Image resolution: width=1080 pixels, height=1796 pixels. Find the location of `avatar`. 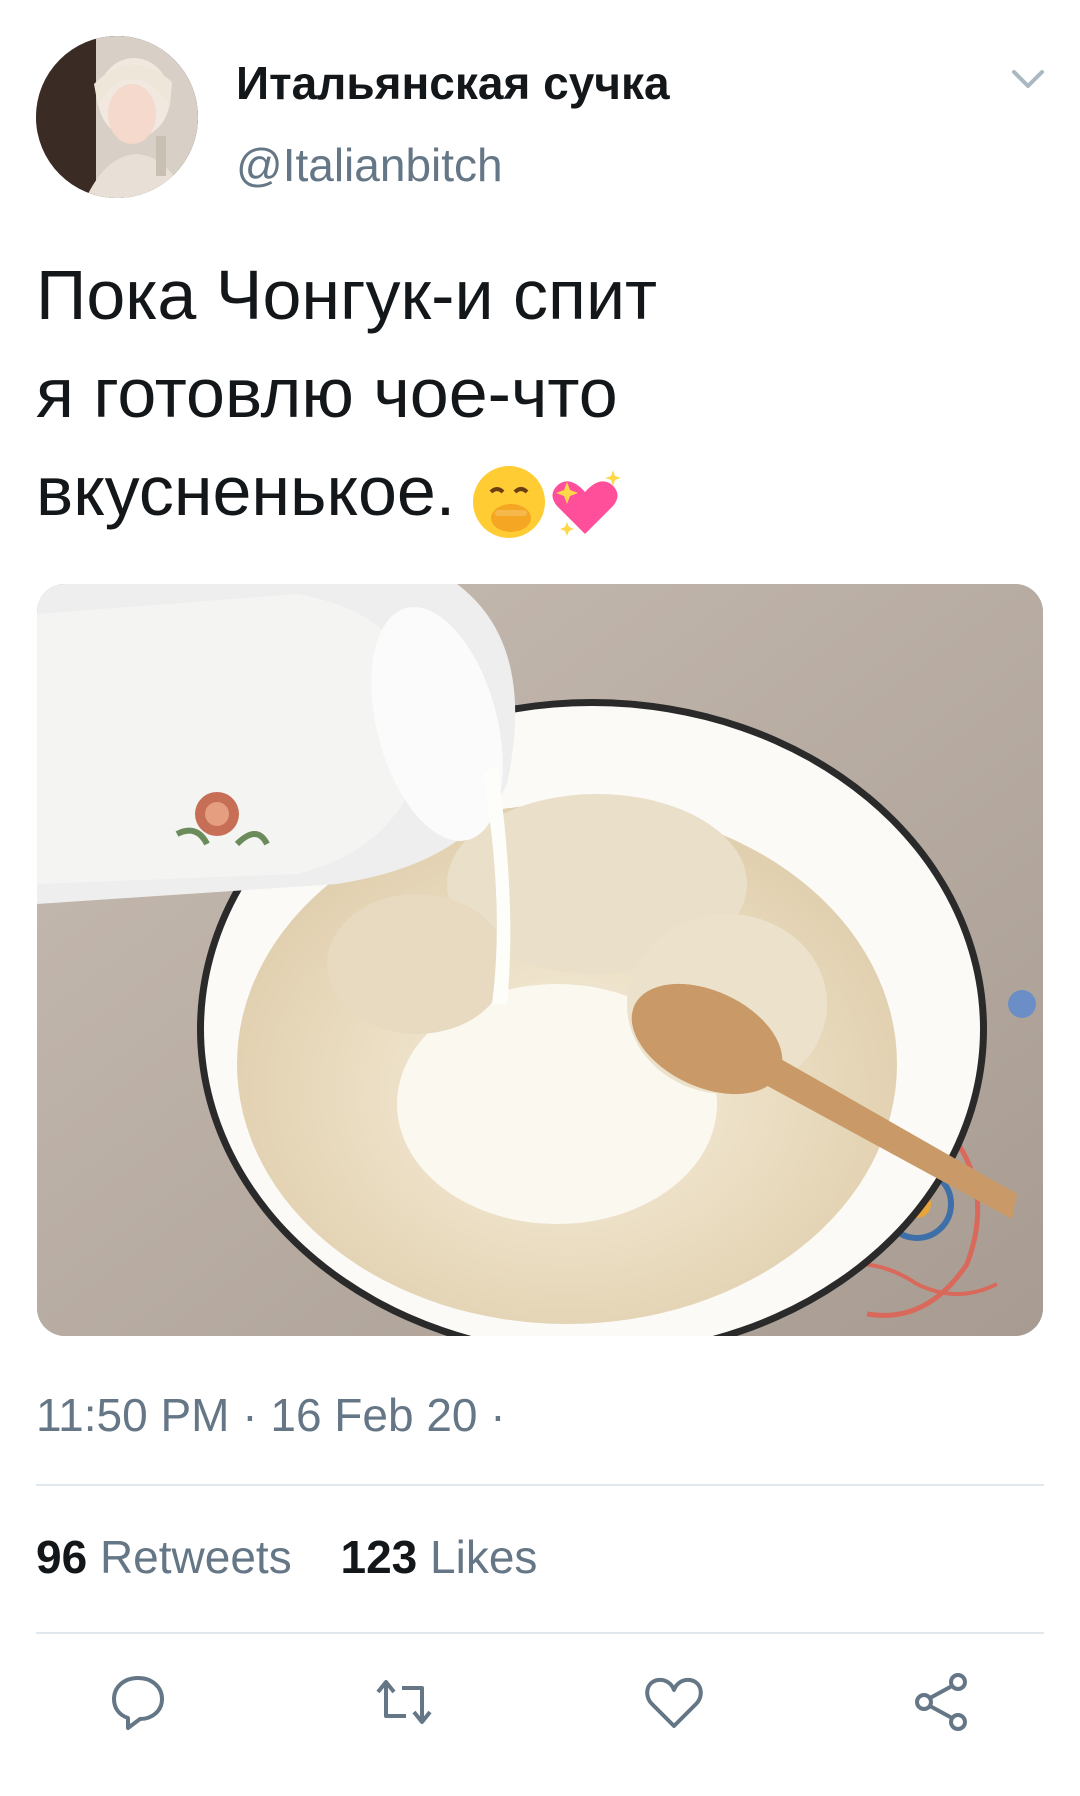

avatar is located at coordinates (117, 117).